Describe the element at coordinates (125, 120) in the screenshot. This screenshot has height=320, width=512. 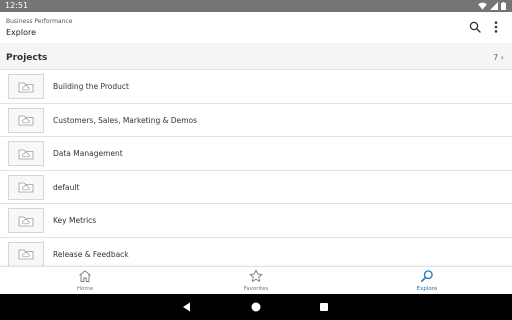
I see `project-label: Customers, Sales, Marketing & Demos` at that location.